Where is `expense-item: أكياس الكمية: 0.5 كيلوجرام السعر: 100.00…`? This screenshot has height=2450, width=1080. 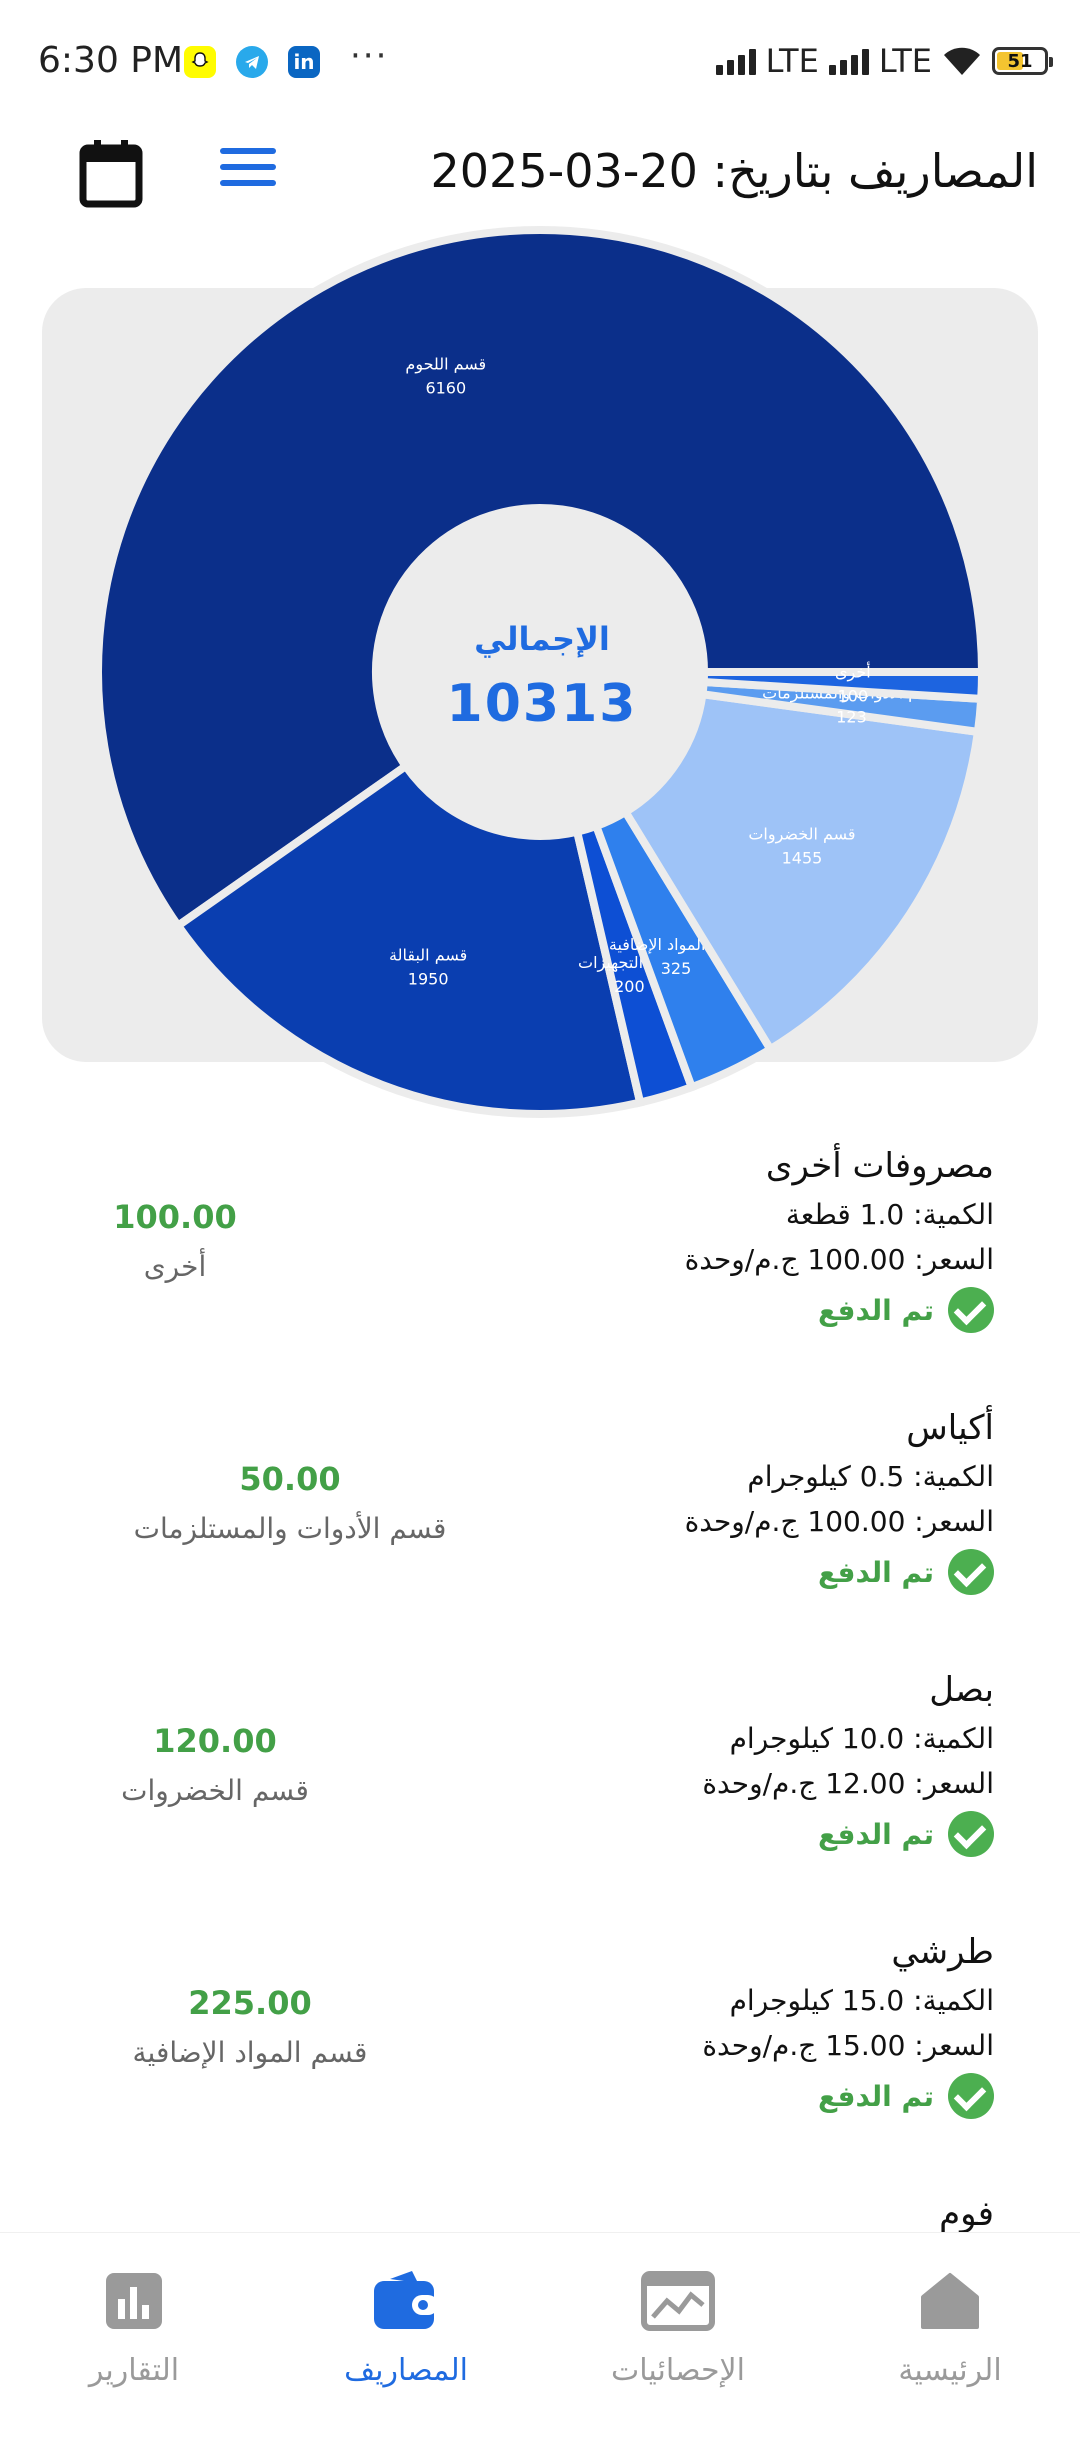 expense-item: أكياس الكمية: 0.5 كيلوجرام السعر: 100.00… is located at coordinates (540, 1533).